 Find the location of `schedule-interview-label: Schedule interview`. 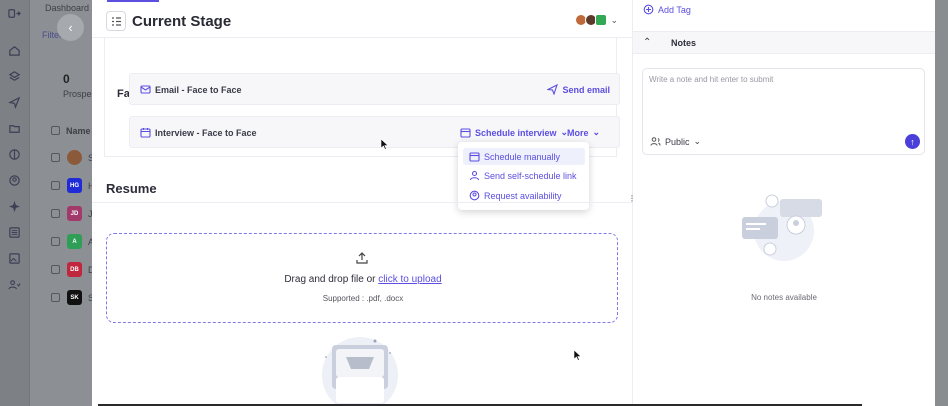

schedule-interview-label: Schedule interview is located at coordinates (516, 132).